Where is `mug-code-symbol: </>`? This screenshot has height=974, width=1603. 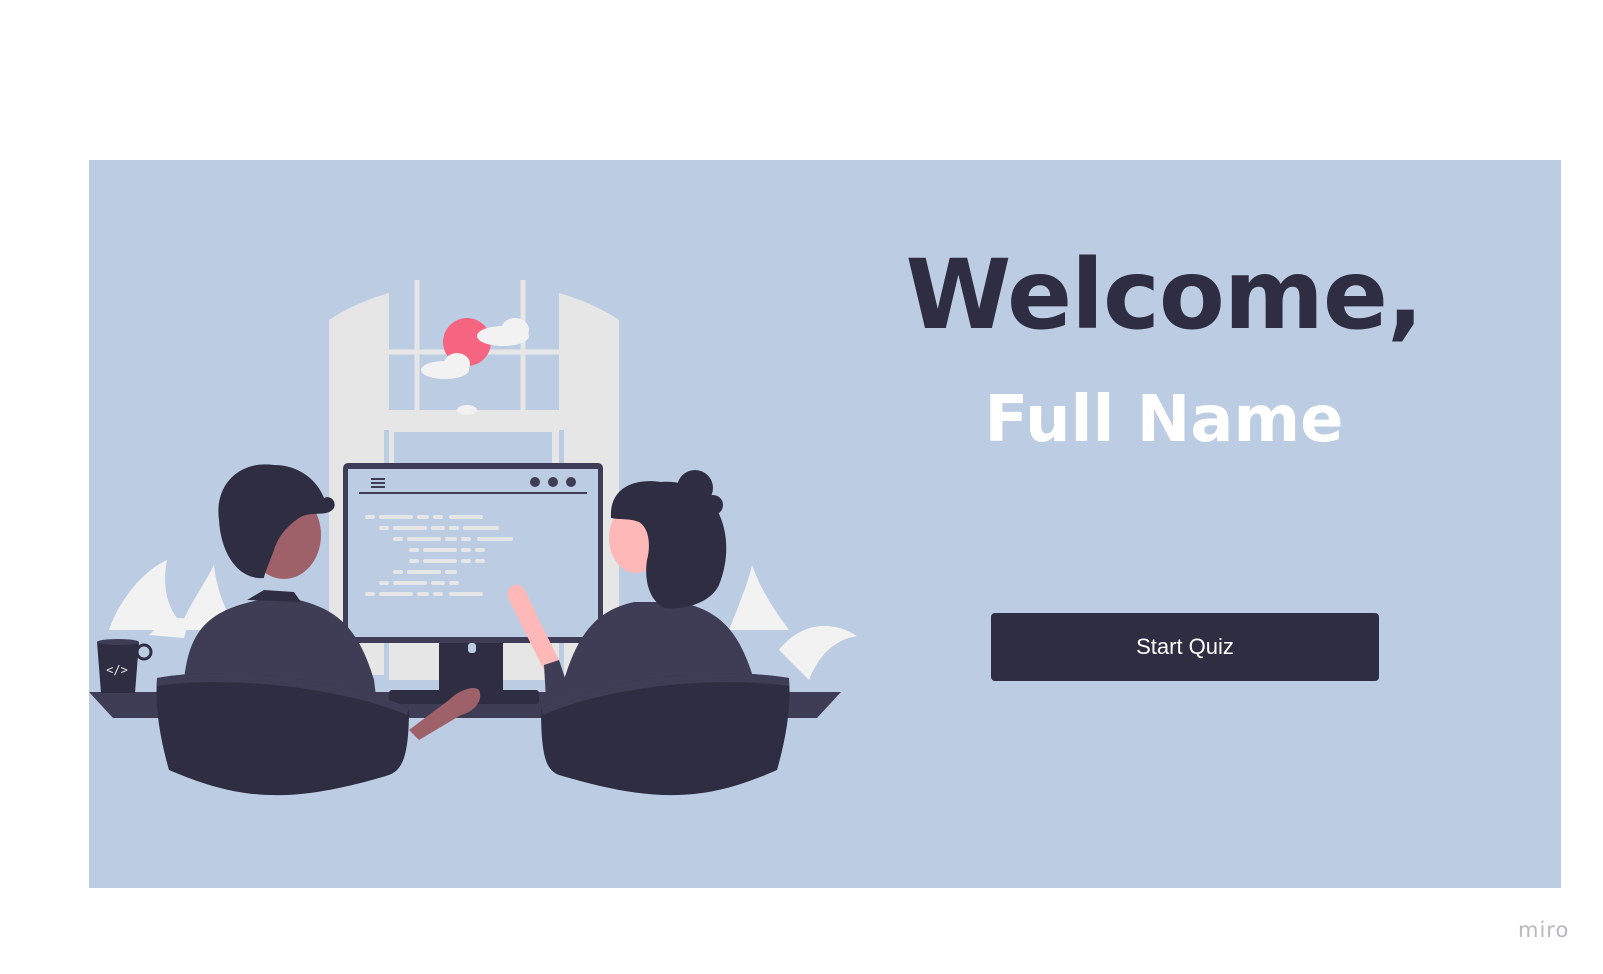 mug-code-symbol: </> is located at coordinates (117, 670).